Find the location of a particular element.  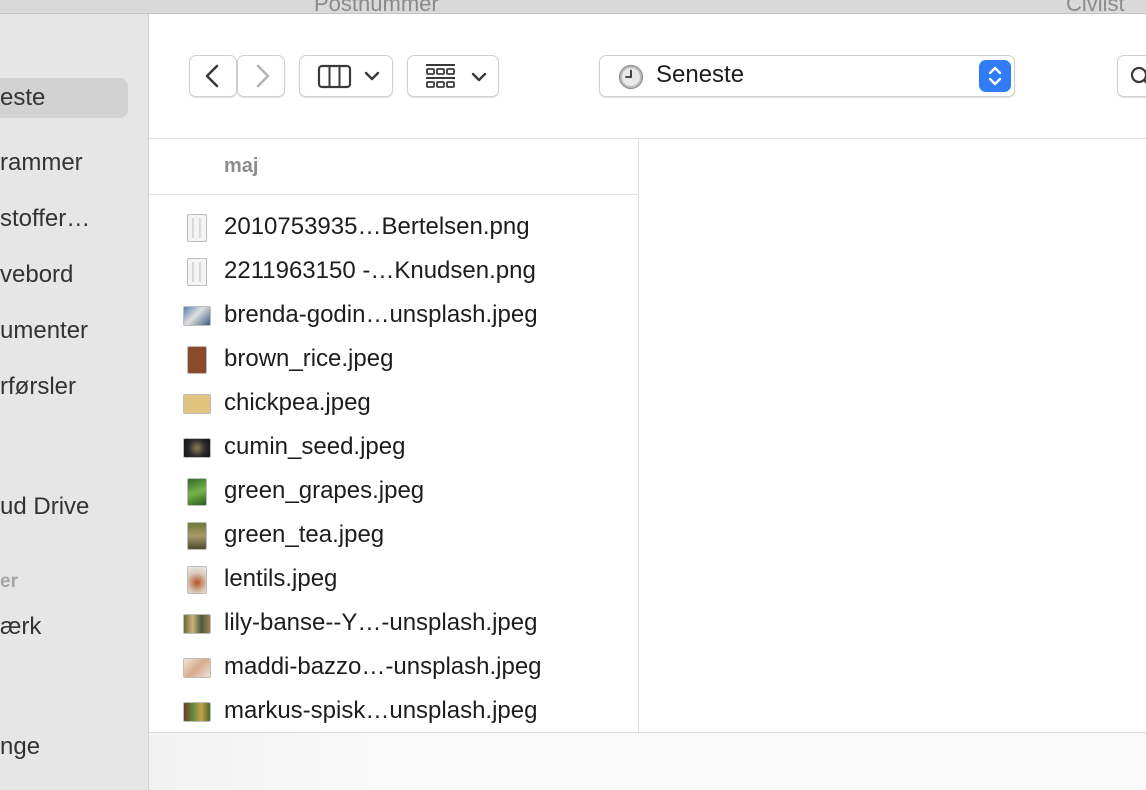

sidebar-item-icloud-drive: ud Drive is located at coordinates (44, 507).